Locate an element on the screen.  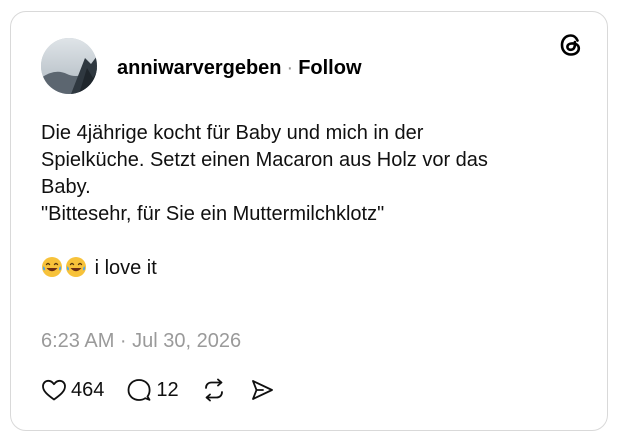
heart-icon is located at coordinates (54, 390).